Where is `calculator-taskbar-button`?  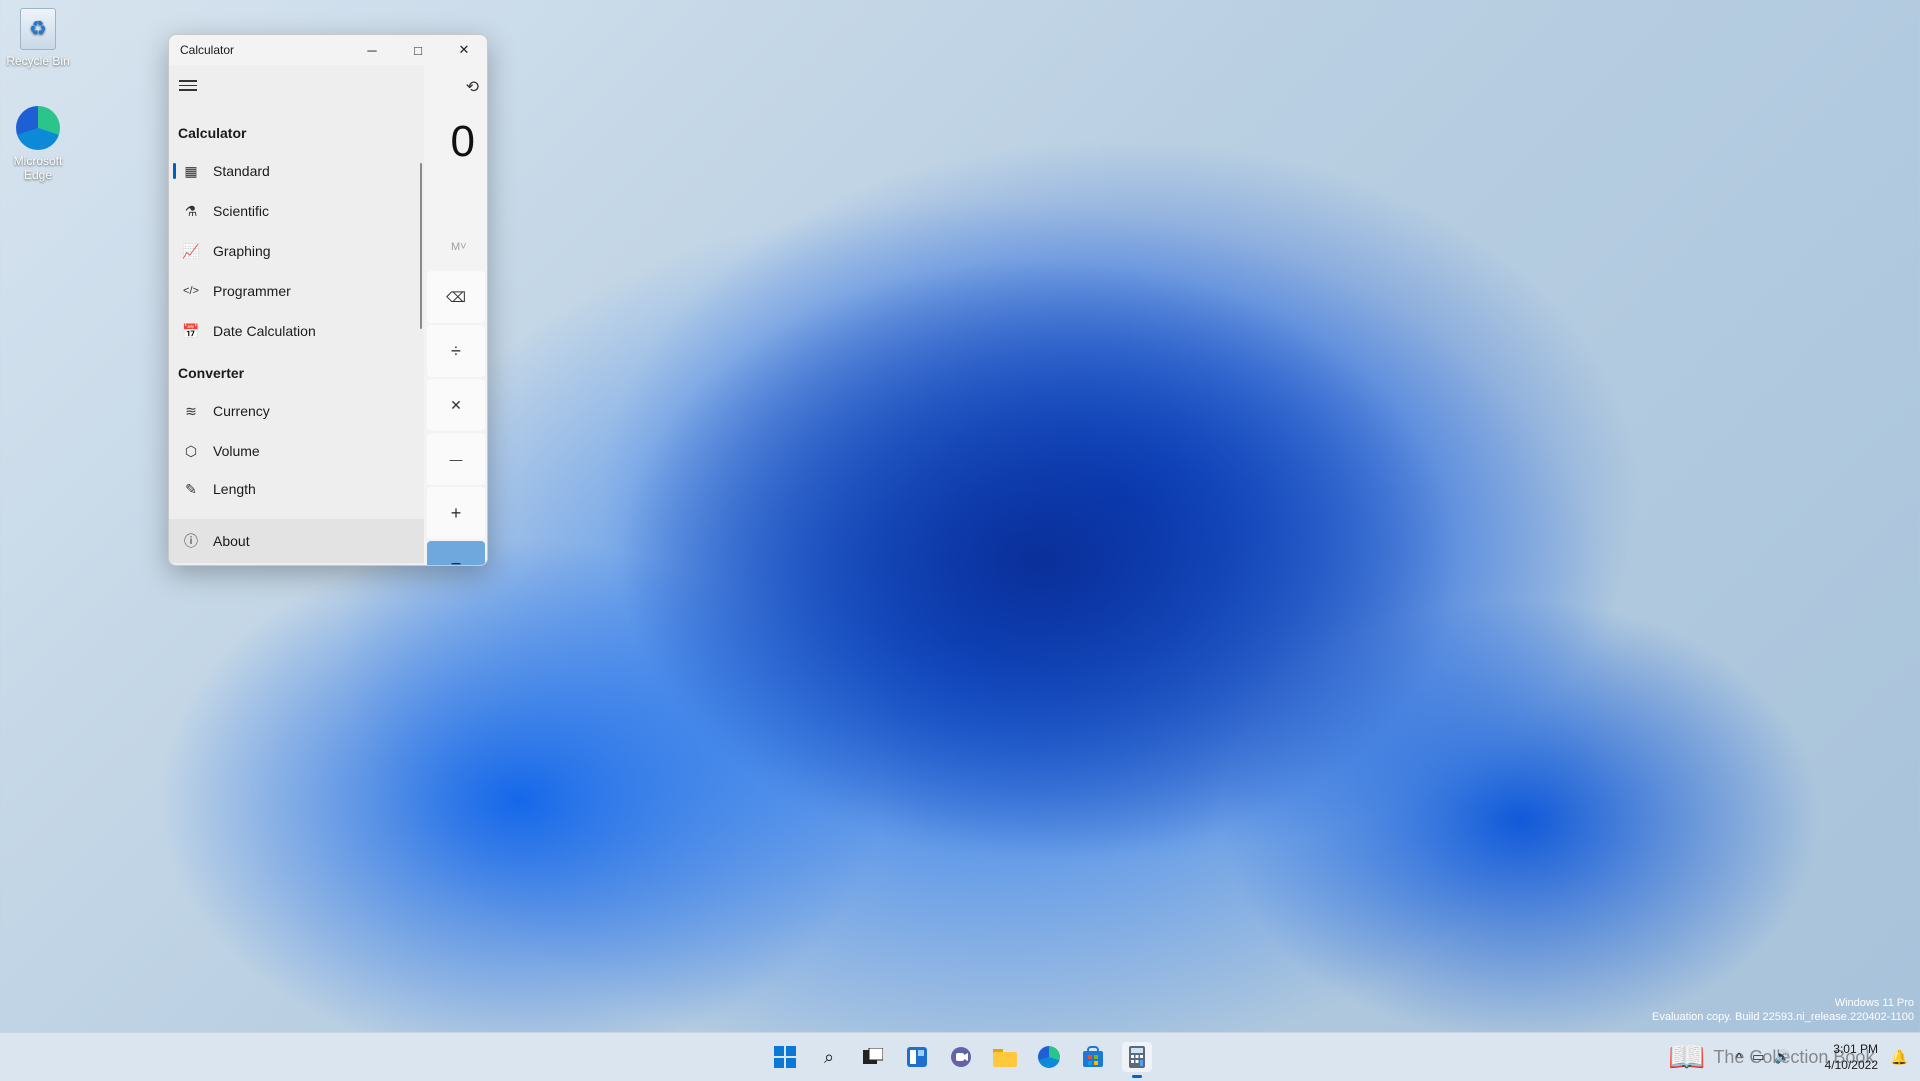 calculator-taskbar-button is located at coordinates (1137, 1060).